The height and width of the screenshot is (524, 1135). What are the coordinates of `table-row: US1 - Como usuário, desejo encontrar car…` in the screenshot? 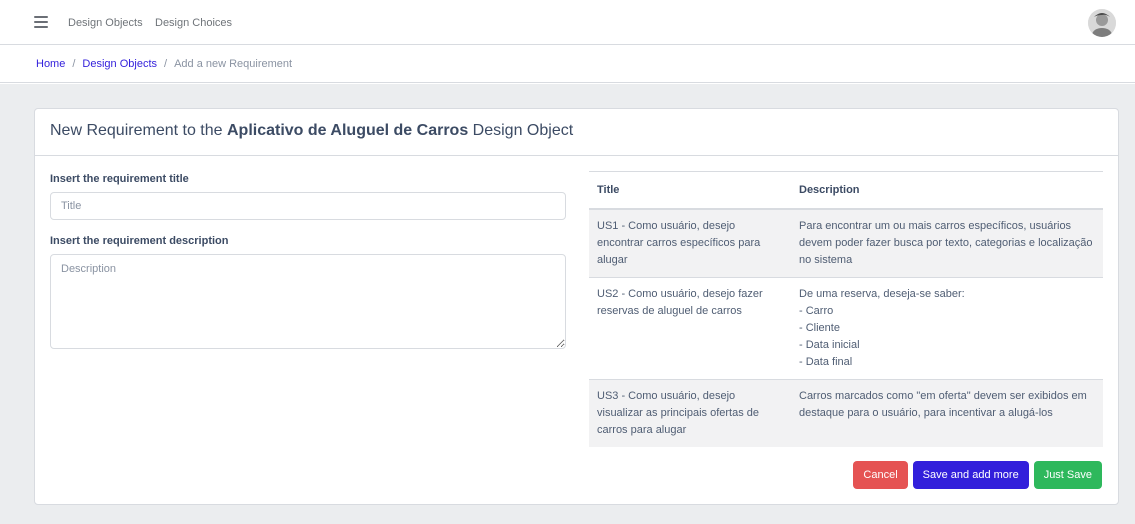 It's located at (846, 242).